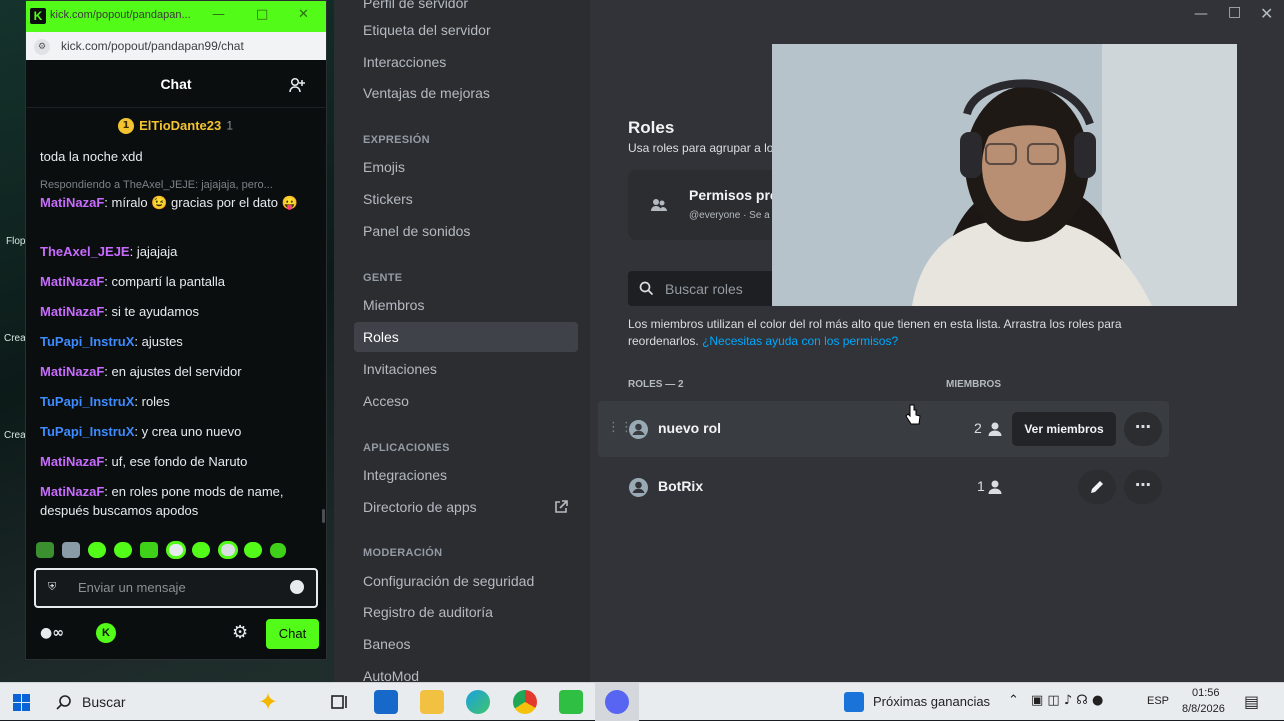 The image size is (1284, 721). What do you see at coordinates (292, 634) in the screenshot?
I see `chat-send-button: Chat` at bounding box center [292, 634].